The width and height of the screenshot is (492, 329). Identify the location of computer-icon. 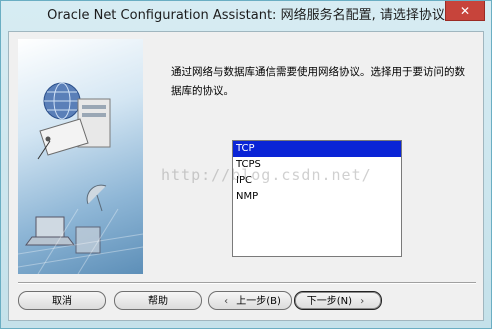
(50, 227).